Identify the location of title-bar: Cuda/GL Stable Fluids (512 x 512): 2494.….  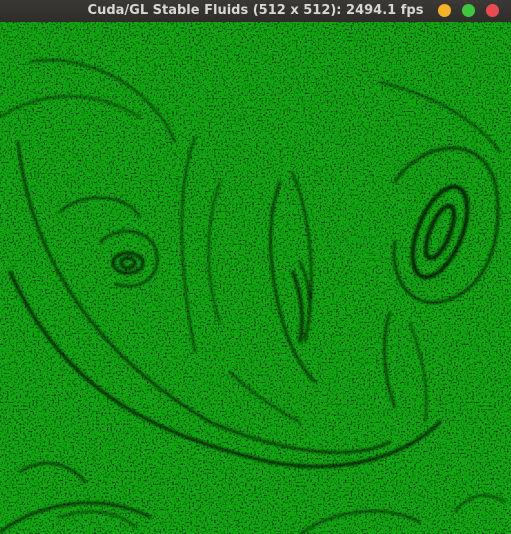
(255, 11).